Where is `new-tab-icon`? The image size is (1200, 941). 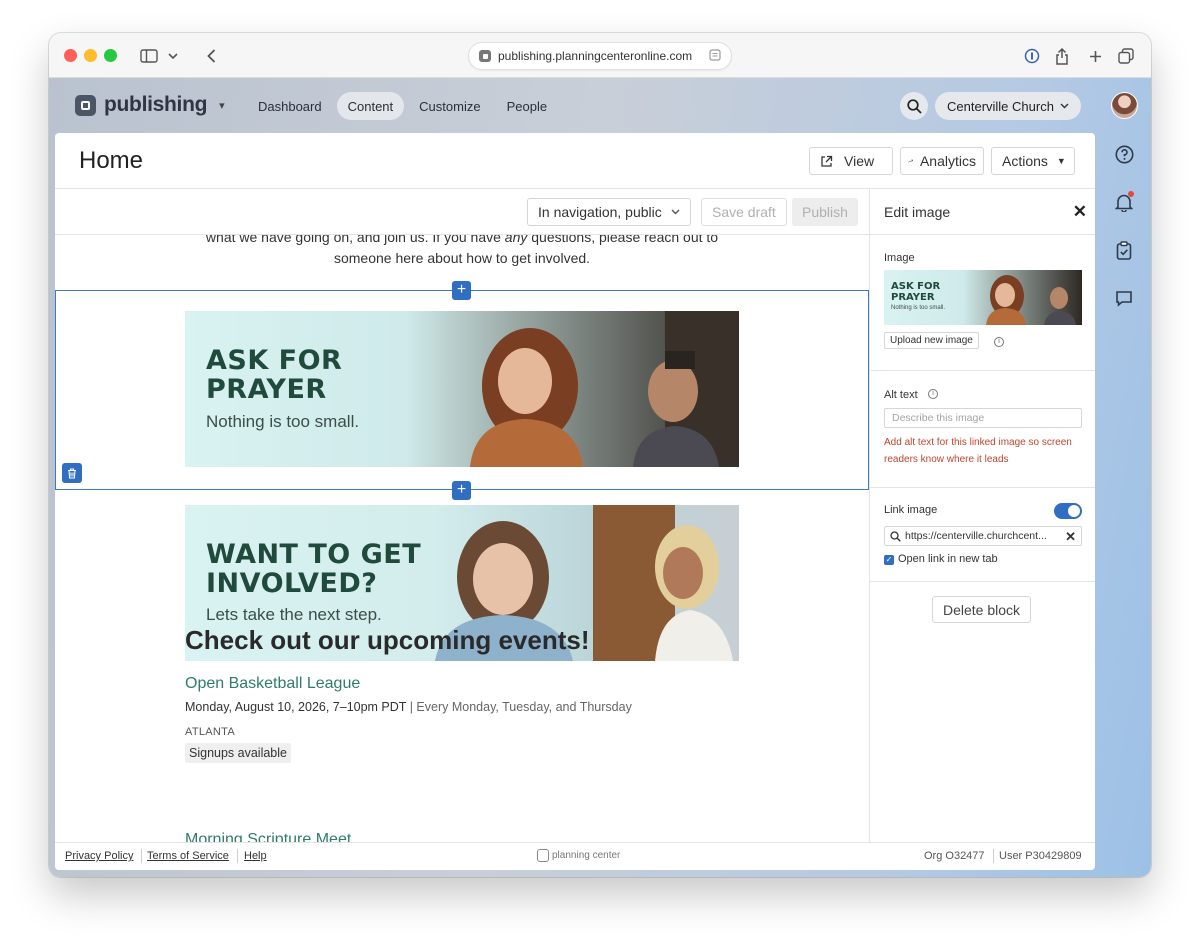
new-tab-icon is located at coordinates (1095, 56).